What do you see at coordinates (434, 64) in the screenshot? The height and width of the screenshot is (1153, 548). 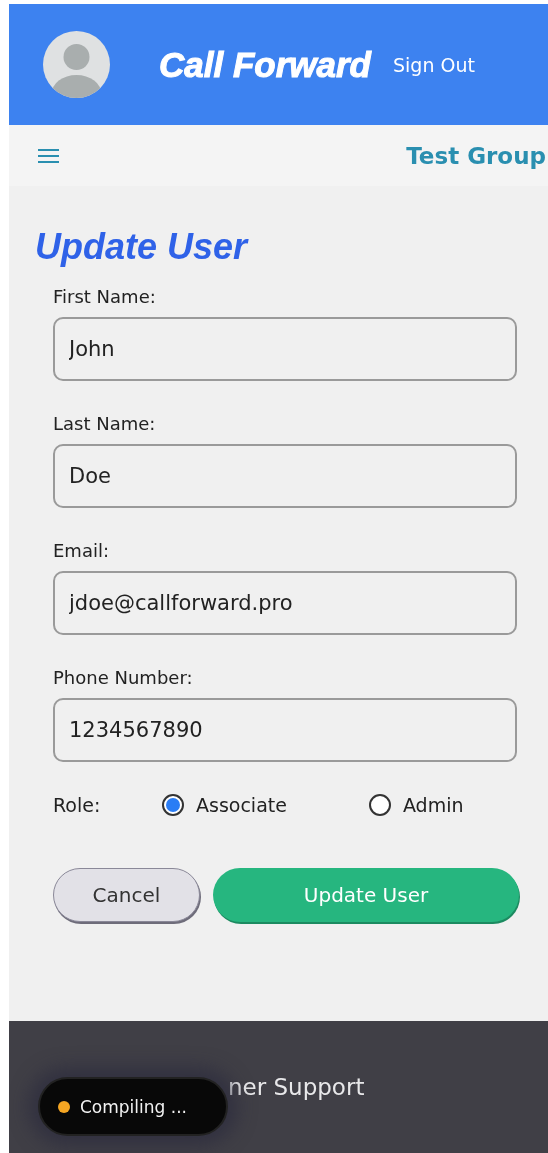 I see `sign-out-link: Sign Out` at bounding box center [434, 64].